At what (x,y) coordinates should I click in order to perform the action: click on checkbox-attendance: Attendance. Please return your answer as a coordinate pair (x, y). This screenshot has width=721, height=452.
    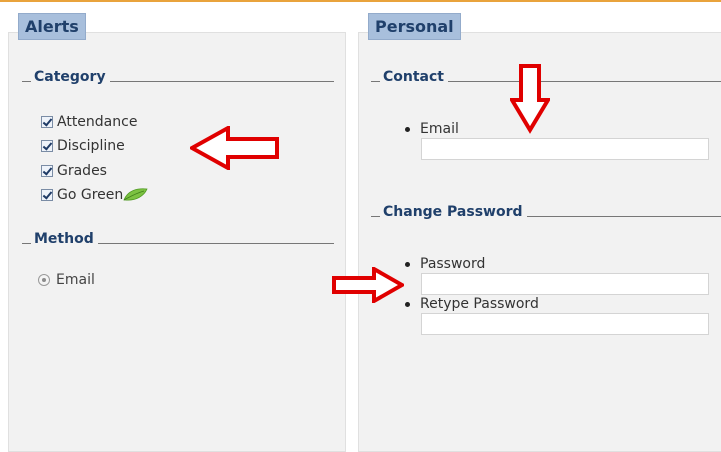
    Looking at the image, I should click on (89, 122).